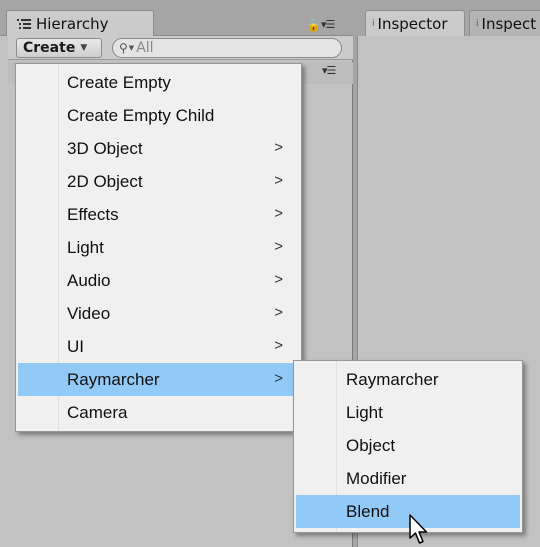 This screenshot has width=540, height=547. I want to click on search-placeholder: All, so click(145, 48).